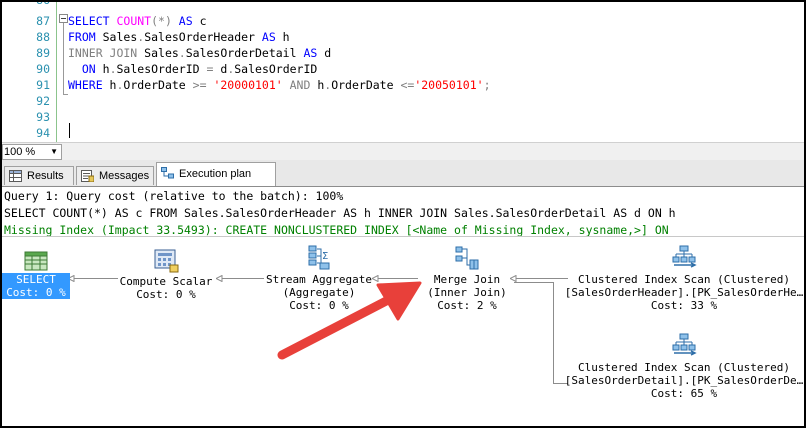 The image size is (806, 428). Describe the element at coordinates (403, 173) in the screenshot. I see `results-tabstrip: Results Messages Execution plan` at that location.